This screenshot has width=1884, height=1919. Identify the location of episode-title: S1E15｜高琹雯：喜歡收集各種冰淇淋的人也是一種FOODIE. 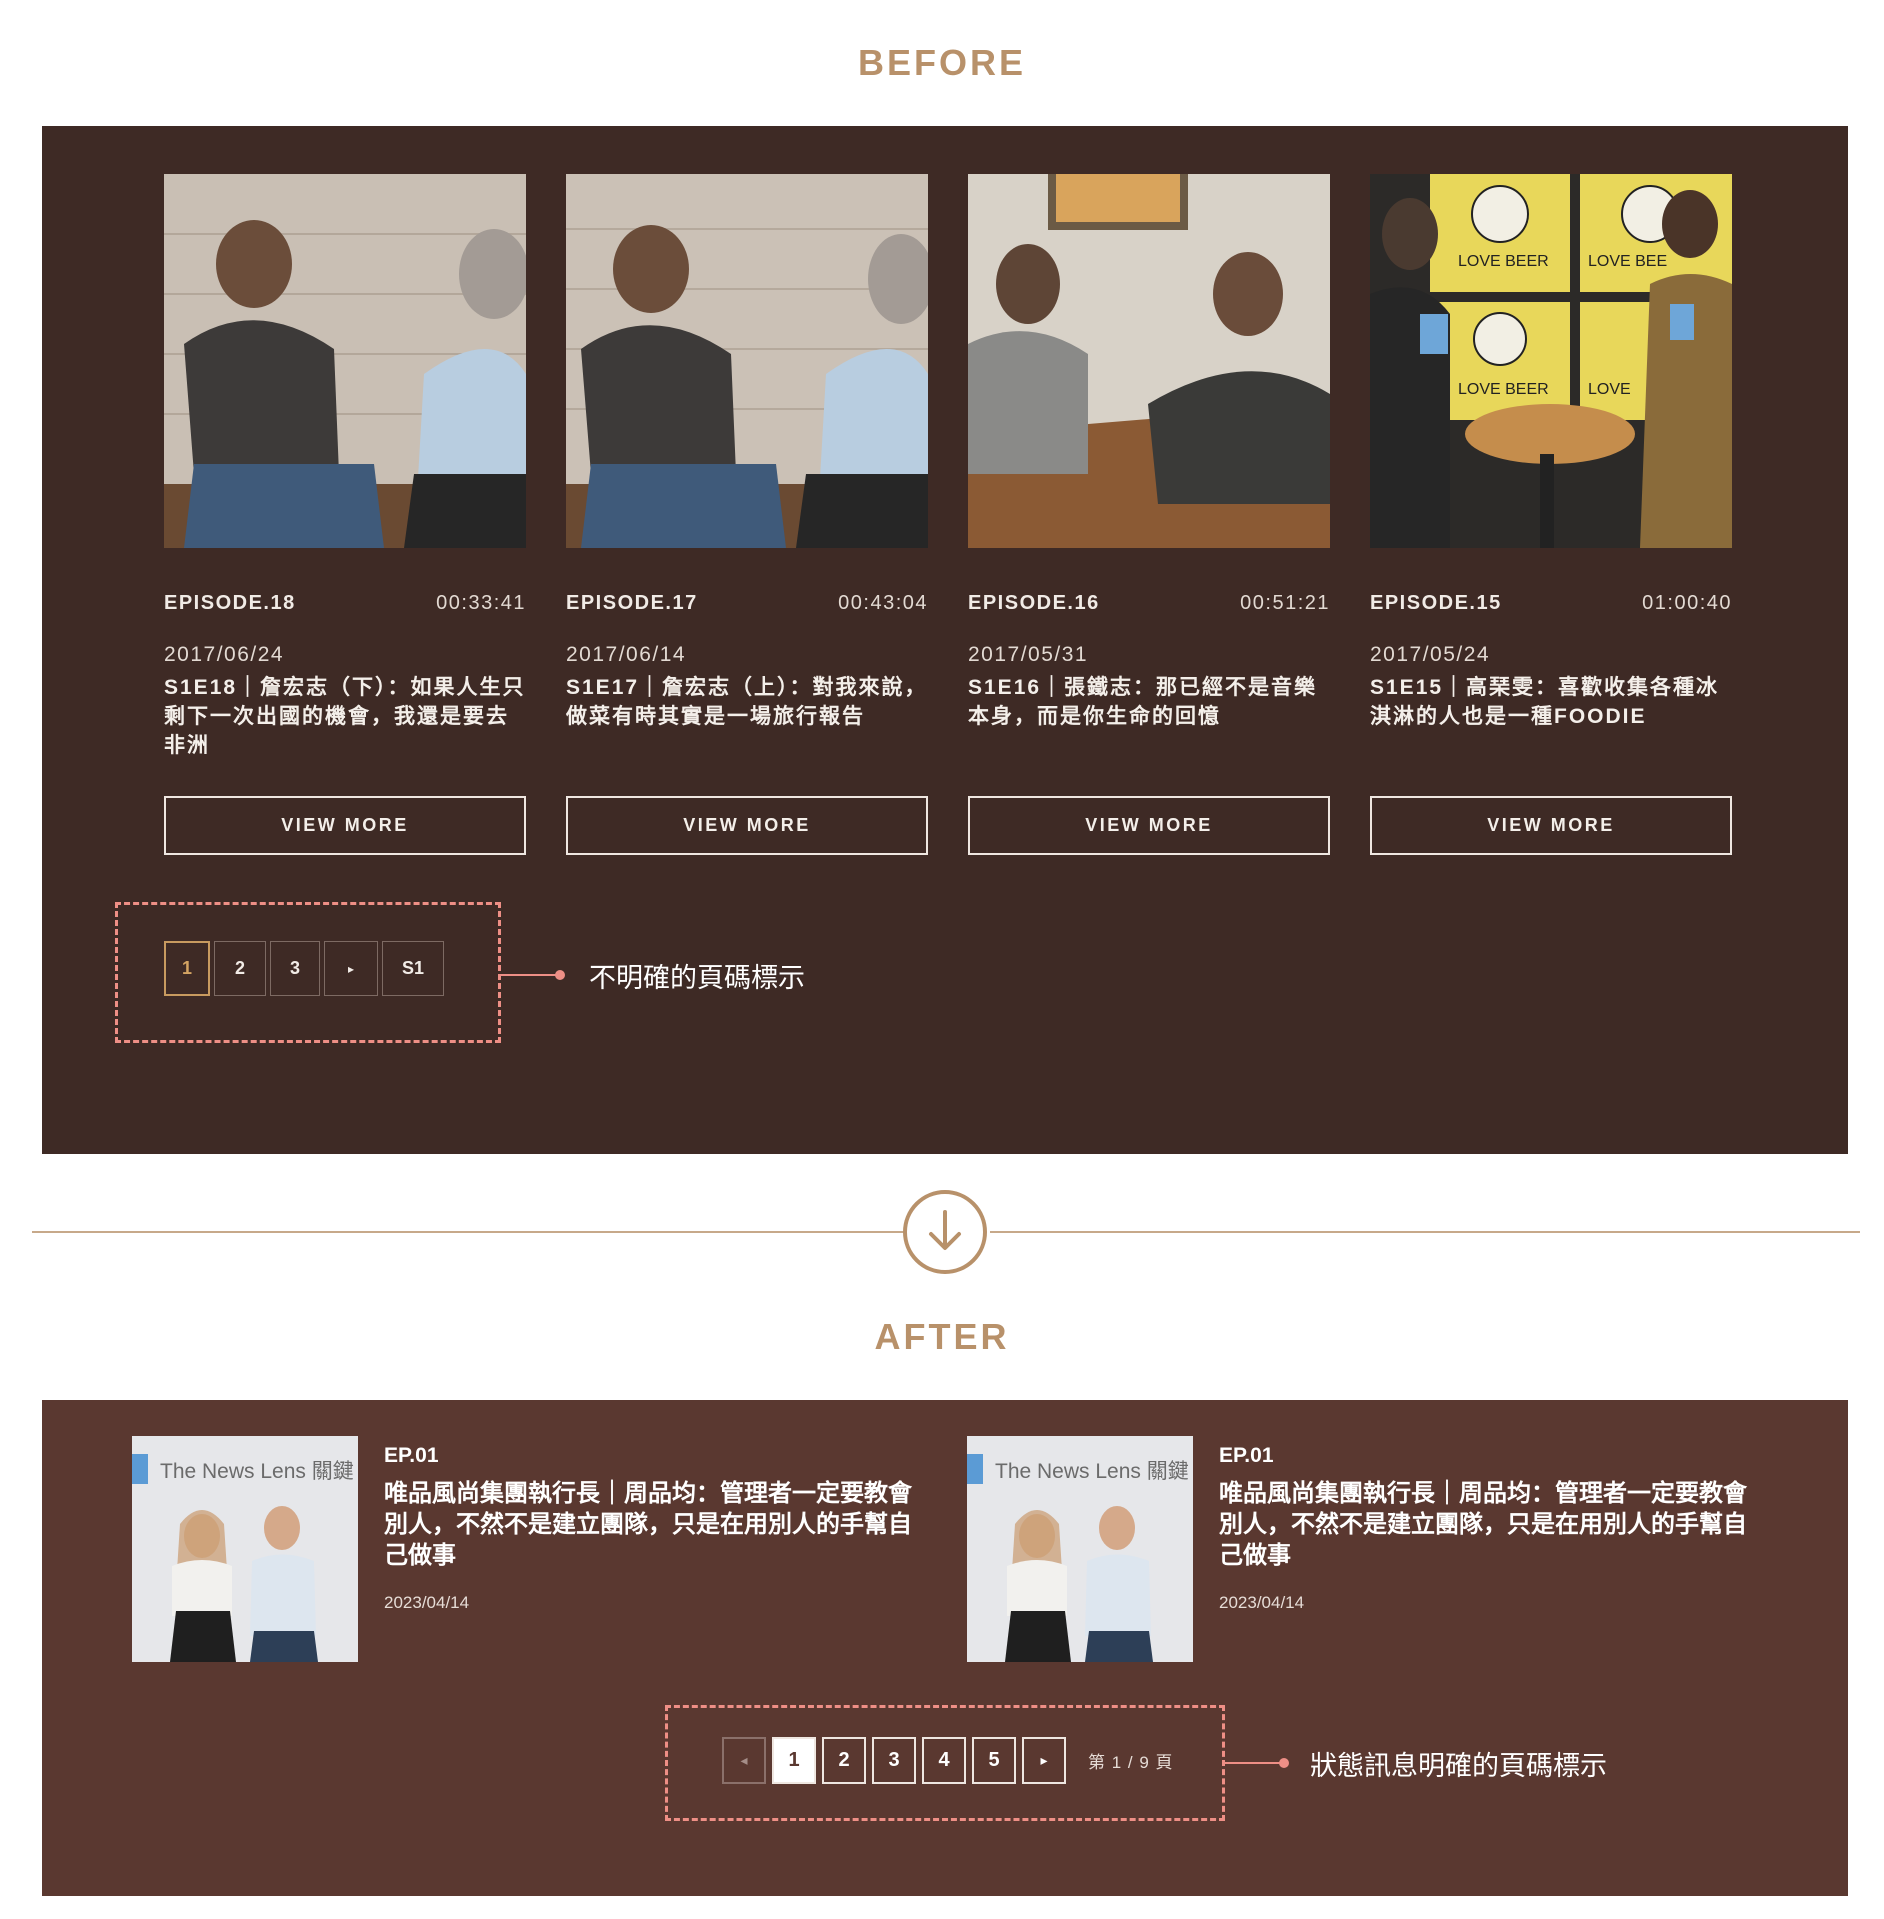
(1551, 716).